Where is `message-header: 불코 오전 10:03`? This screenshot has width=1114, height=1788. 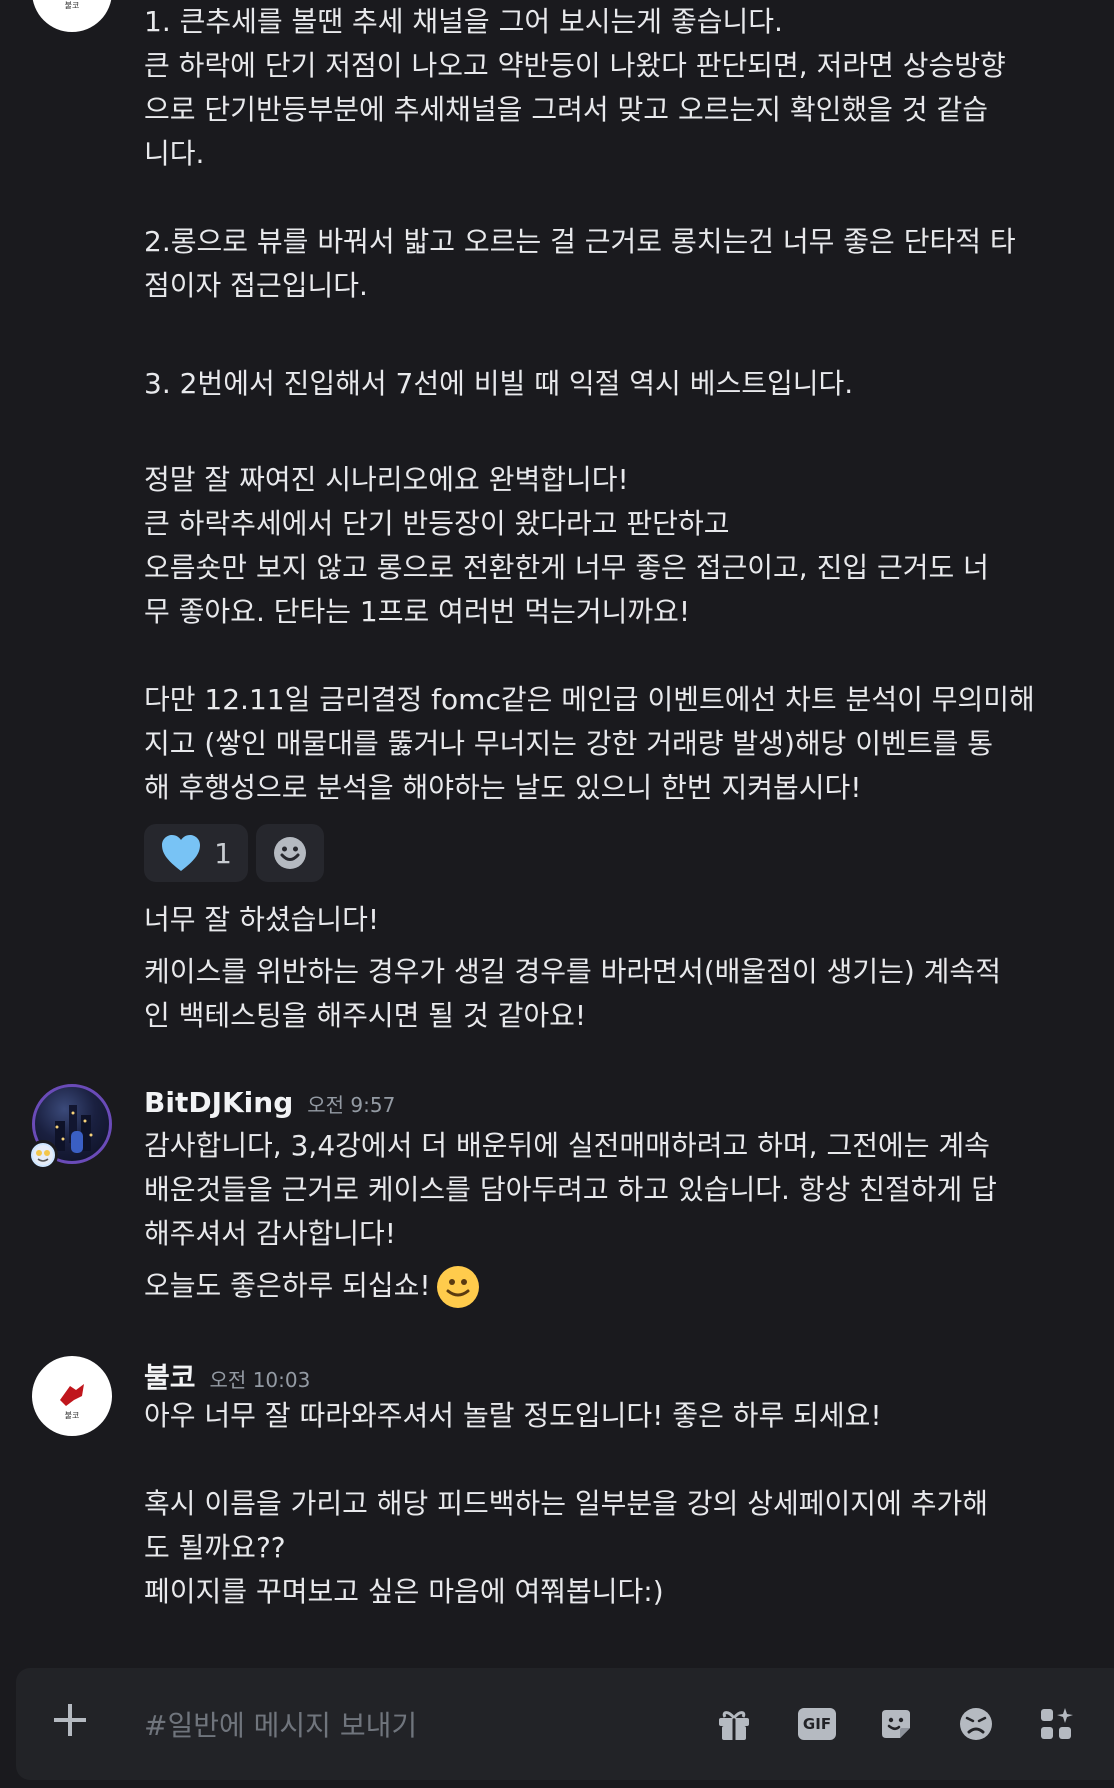
message-header: 불코 오전 10:03 is located at coordinates (227, 1376).